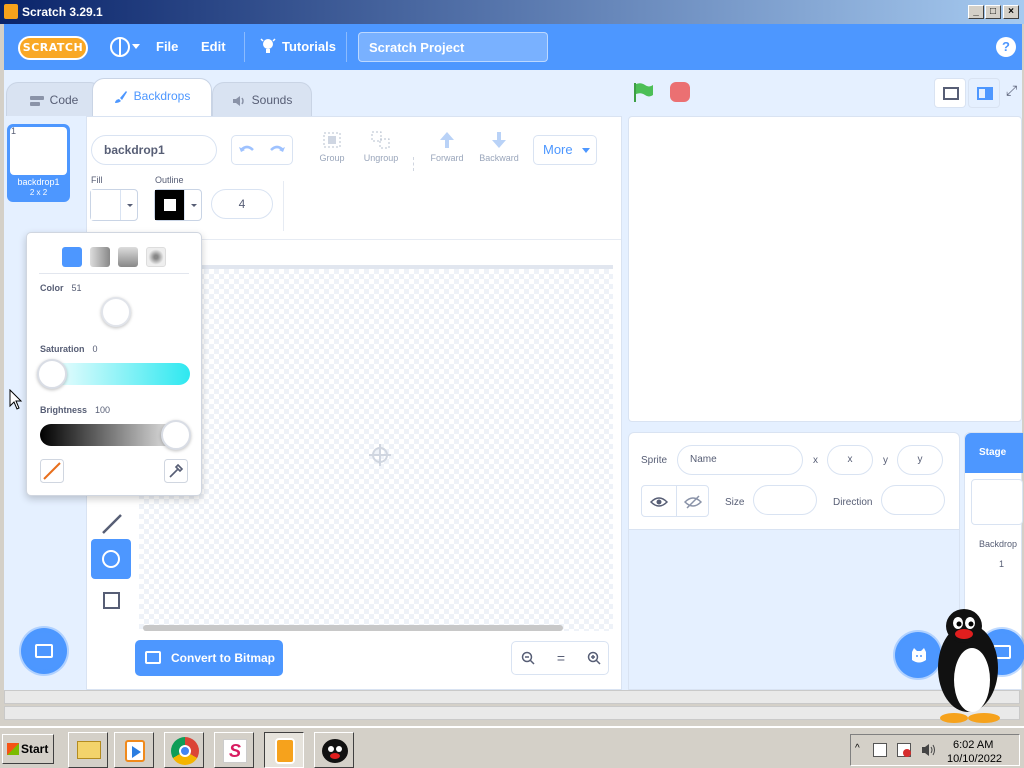 This screenshot has width=1024, height=768. I want to click on small-stage-button, so click(950, 93).